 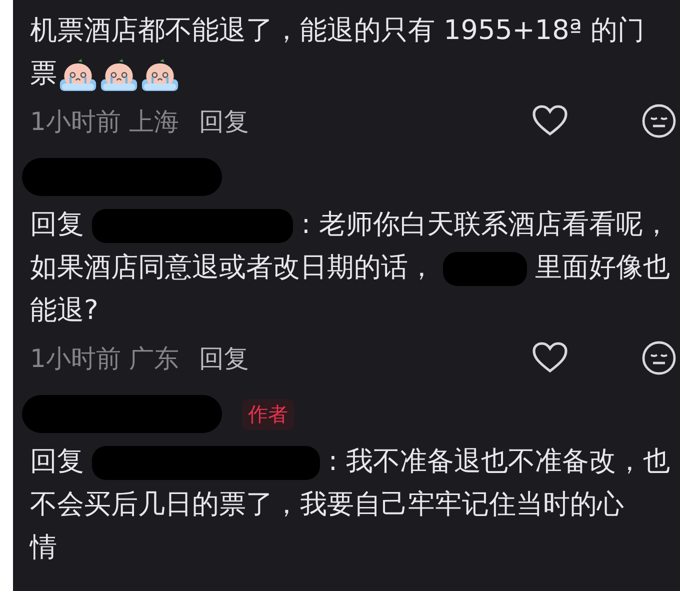 What do you see at coordinates (602, 268) in the screenshot?
I see `comment-text: 里面好像也` at bounding box center [602, 268].